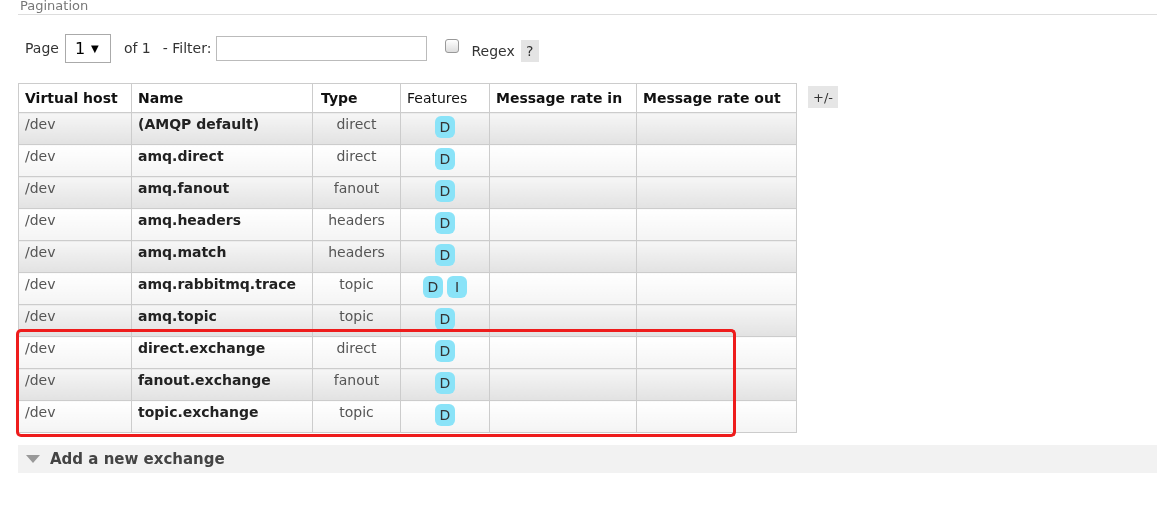 The width and height of the screenshot is (1157, 508). Describe the element at coordinates (587, 459) in the screenshot. I see `add-exchange-header: Add a new exchange` at that location.